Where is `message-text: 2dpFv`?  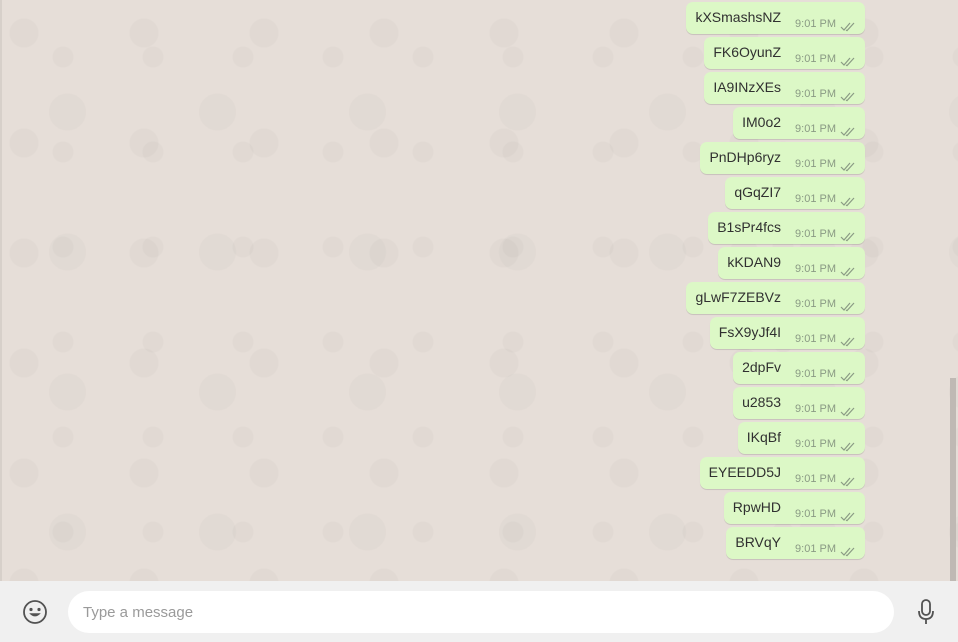 message-text: 2dpFv is located at coordinates (762, 367).